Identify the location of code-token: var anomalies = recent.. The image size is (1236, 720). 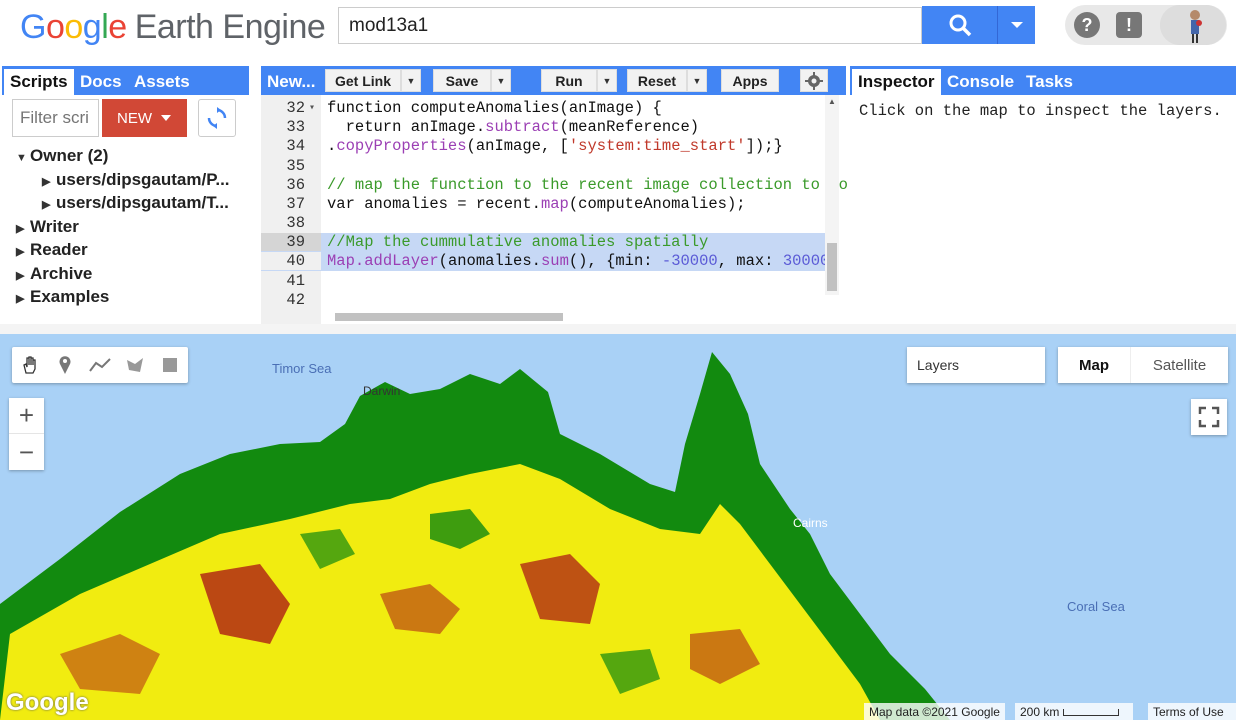
(434, 204).